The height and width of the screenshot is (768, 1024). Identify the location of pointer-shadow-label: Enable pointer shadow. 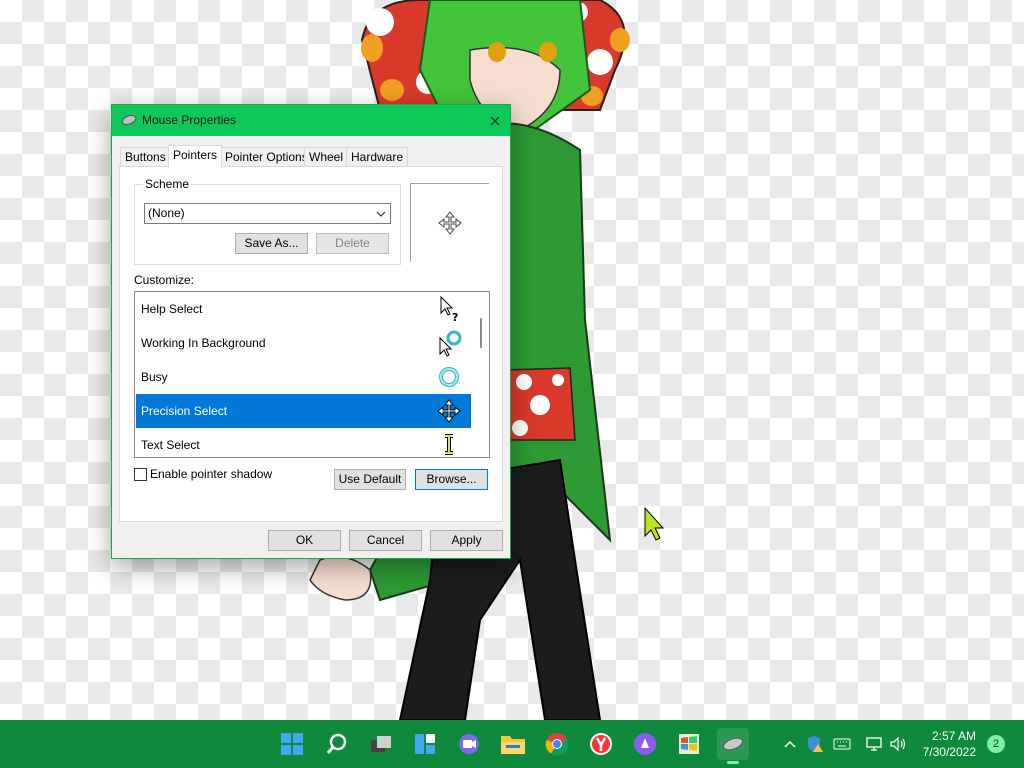
(211, 474).